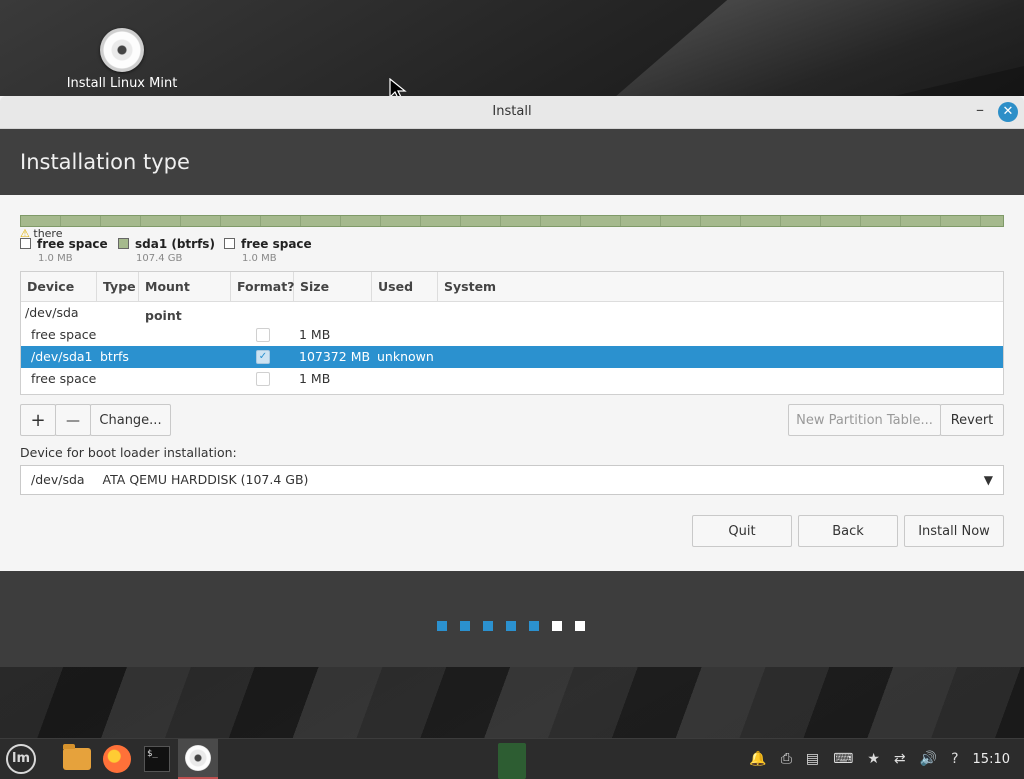 This screenshot has width=1024, height=779. What do you see at coordinates (114, 356) in the screenshot?
I see `cell-type: btrfs` at bounding box center [114, 356].